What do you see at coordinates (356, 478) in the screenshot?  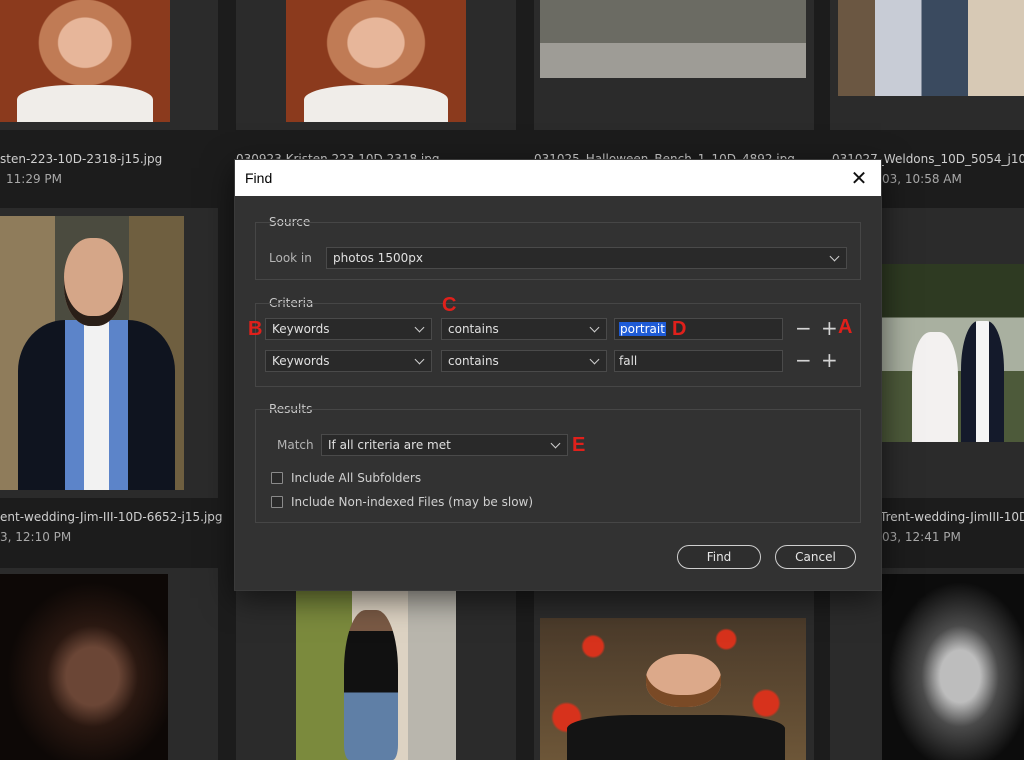 I see `checkbox-label: Include All Subfolders` at bounding box center [356, 478].